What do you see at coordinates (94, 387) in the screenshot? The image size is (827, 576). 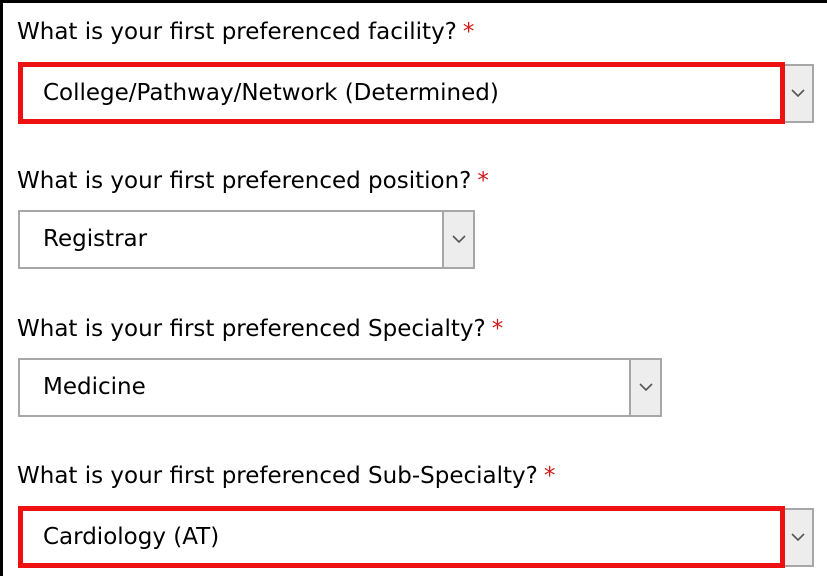 I see `specialty-select-value: Medicine` at bounding box center [94, 387].